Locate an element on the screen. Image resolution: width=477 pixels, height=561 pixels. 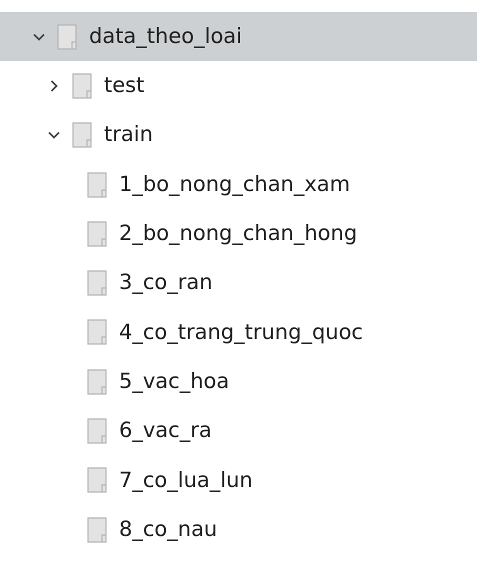
folder-name: 4_co_trang_trung_quoc is located at coordinates (241, 332).